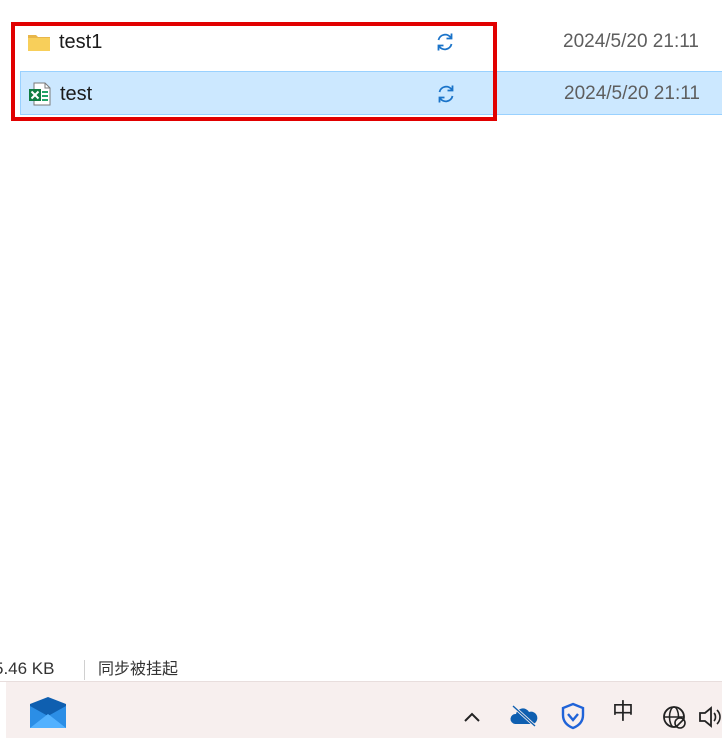 This screenshot has height=738, width=722. I want to click on taskbar-edge, so click(3, 710).